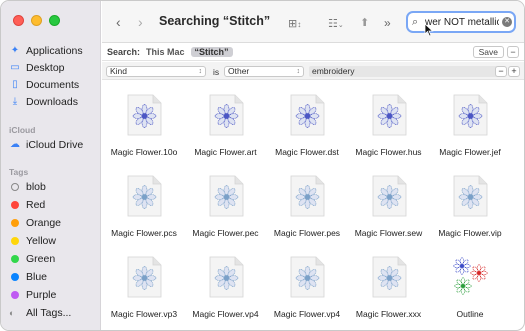  I want to click on scope-this-mac: This Mac, so click(165, 52).